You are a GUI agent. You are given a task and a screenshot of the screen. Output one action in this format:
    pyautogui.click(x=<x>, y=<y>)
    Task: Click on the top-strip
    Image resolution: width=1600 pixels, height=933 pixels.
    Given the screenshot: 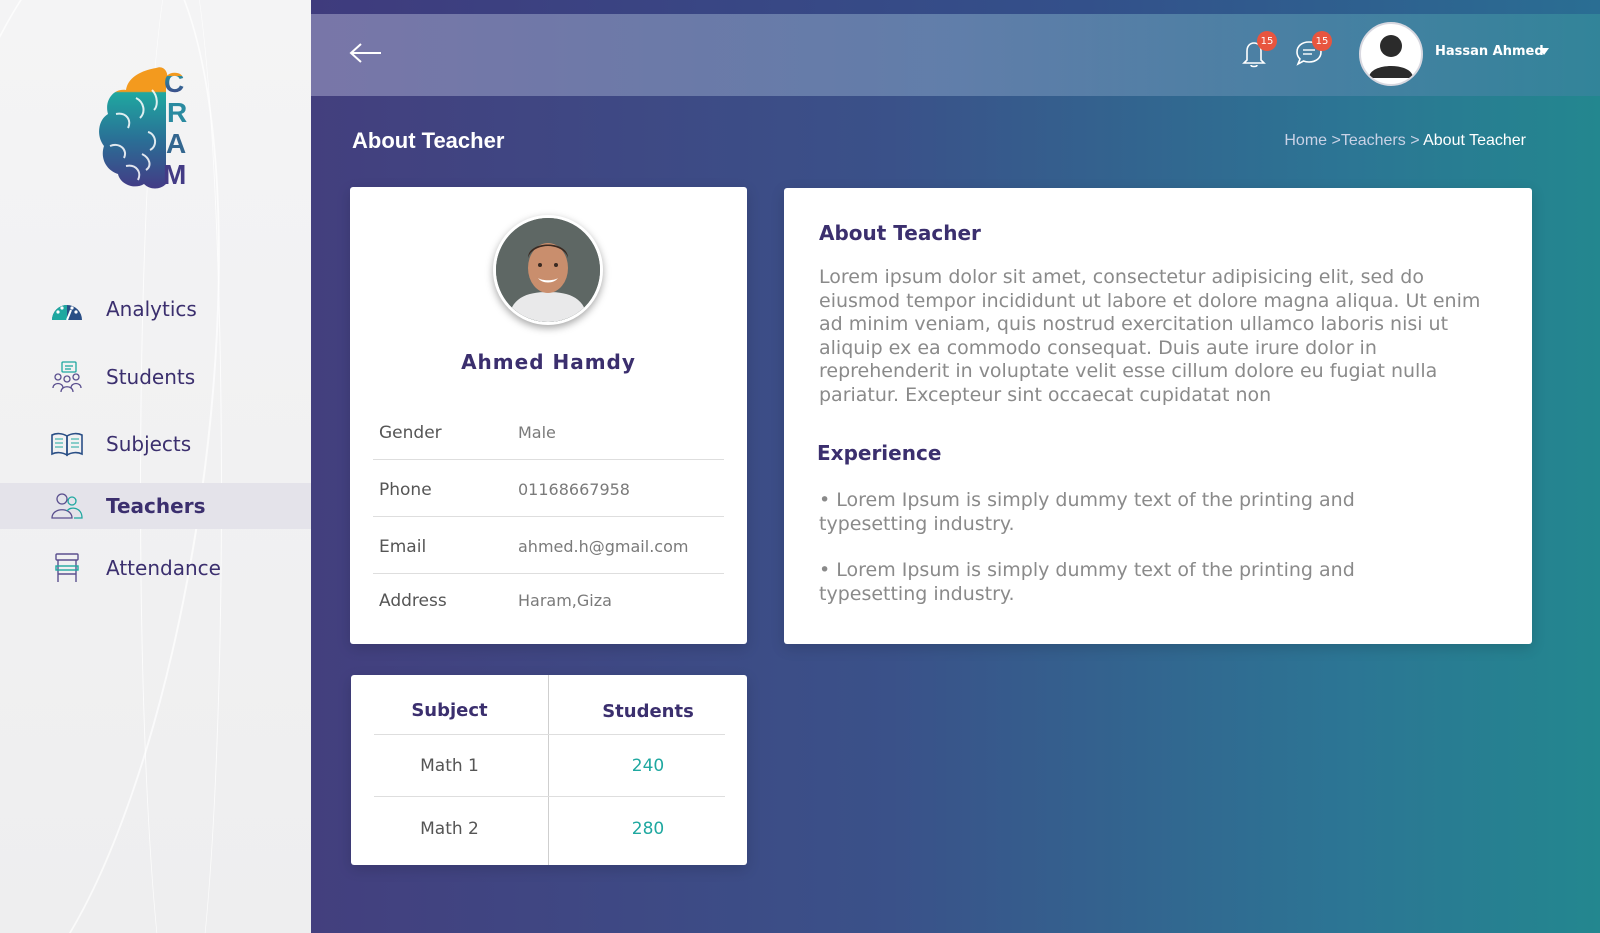 What is the action you would take?
    pyautogui.click(x=955, y=7)
    